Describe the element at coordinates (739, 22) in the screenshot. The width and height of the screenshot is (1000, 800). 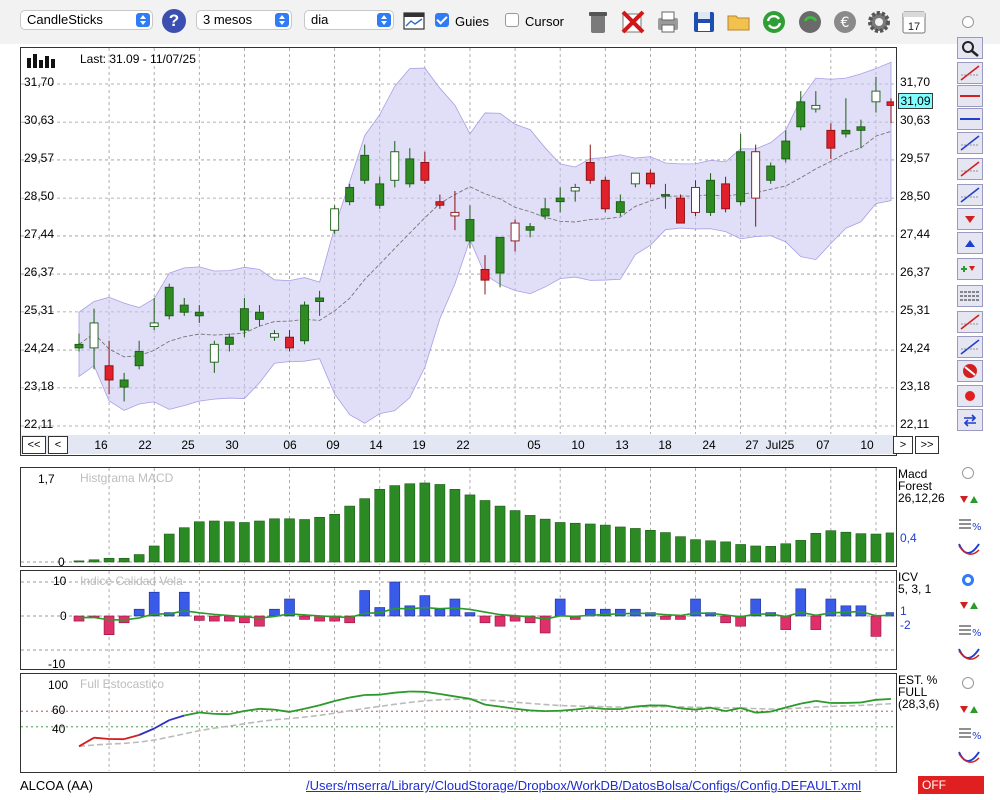
I see `folder-icon` at that location.